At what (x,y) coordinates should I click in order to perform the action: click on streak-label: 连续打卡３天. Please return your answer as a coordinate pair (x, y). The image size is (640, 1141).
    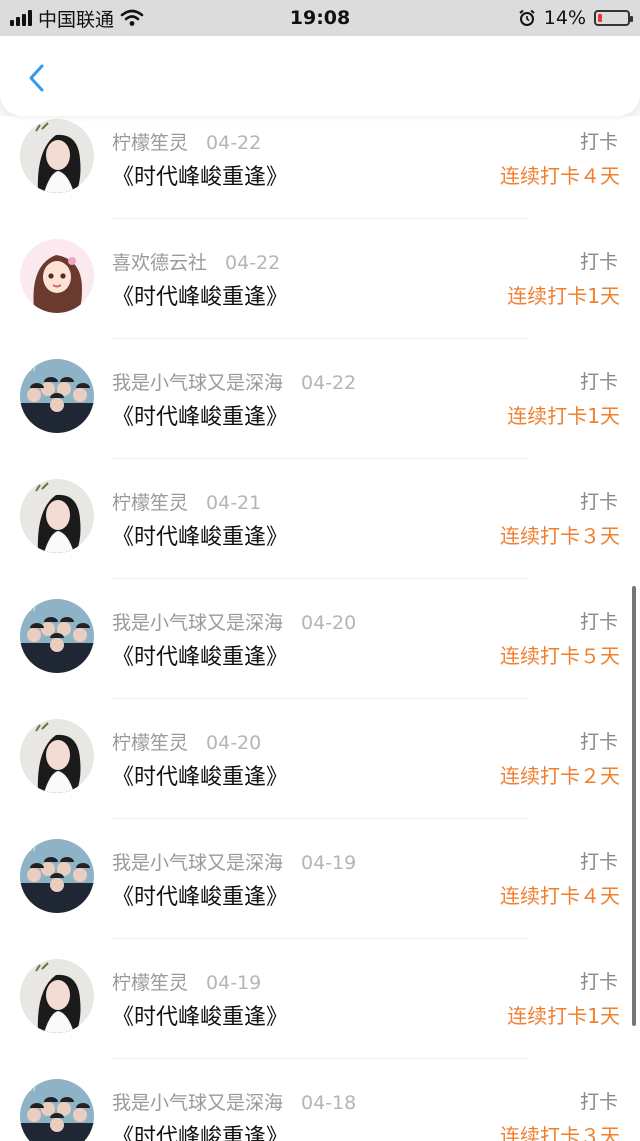
    Looking at the image, I should click on (560, 1132).